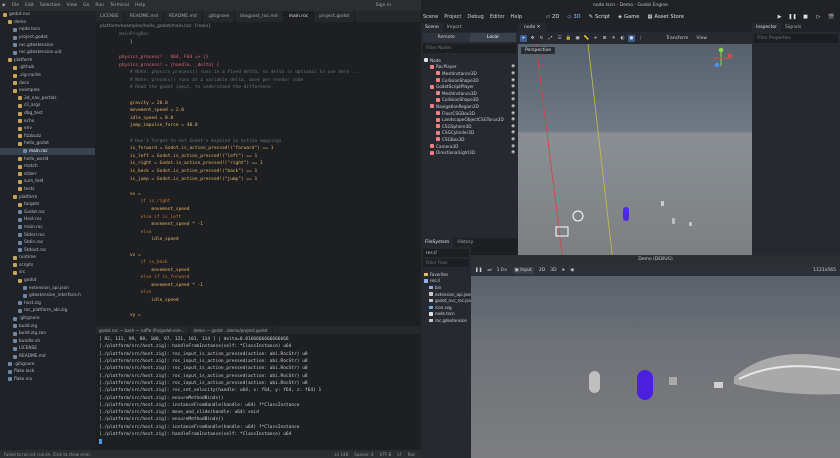 This screenshot has width=840, height=458. What do you see at coordinates (411, 454) in the screenshot?
I see `status-item: Roc` at bounding box center [411, 454].